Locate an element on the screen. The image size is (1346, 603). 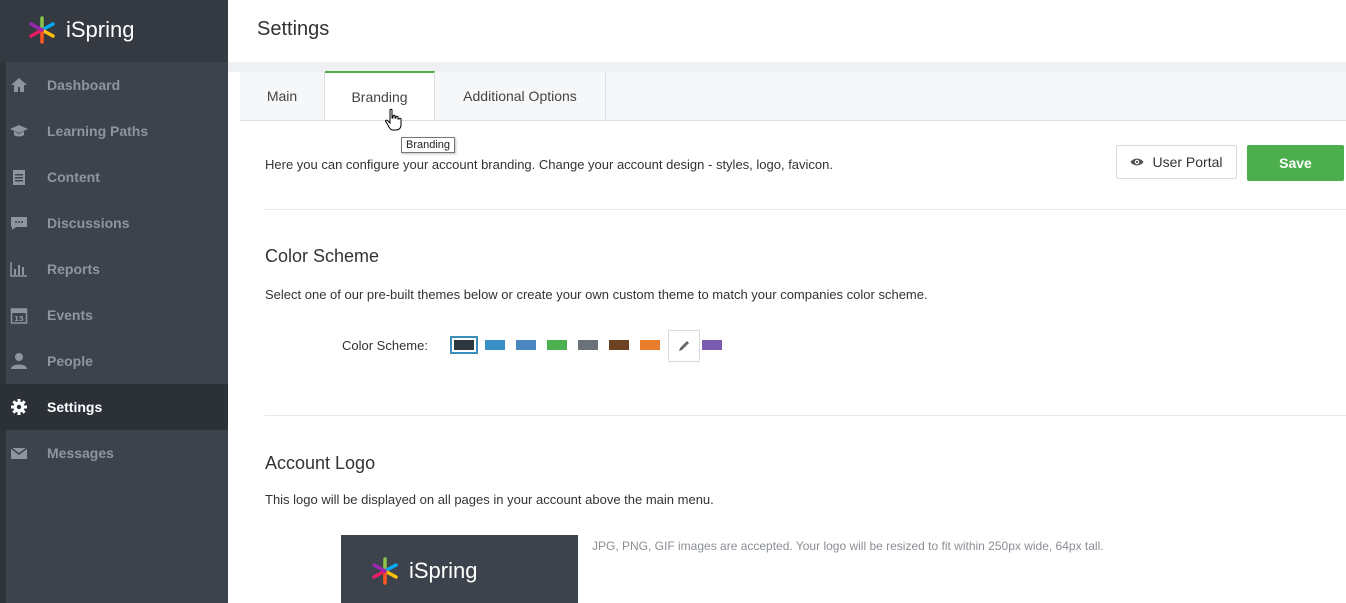
tab-additional-options: Additional Options is located at coordinates (520, 96).